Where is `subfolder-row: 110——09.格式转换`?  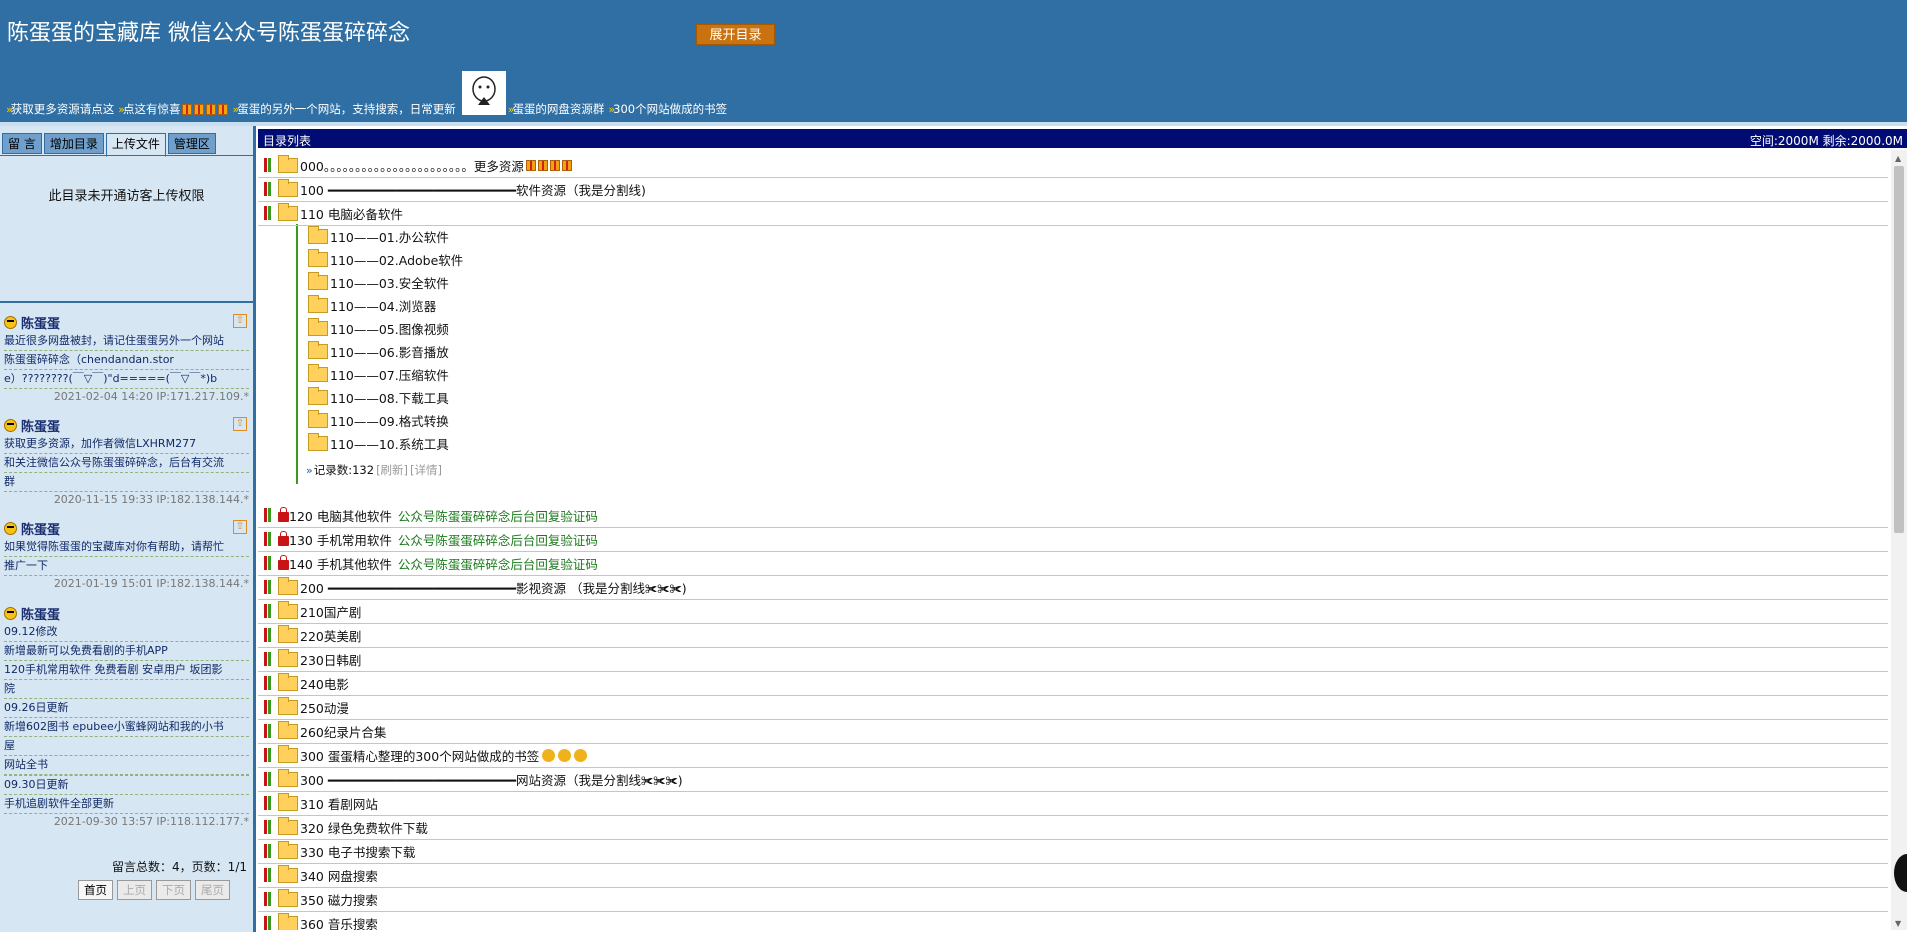 subfolder-row: 110——09.格式转换 is located at coordinates (378, 420).